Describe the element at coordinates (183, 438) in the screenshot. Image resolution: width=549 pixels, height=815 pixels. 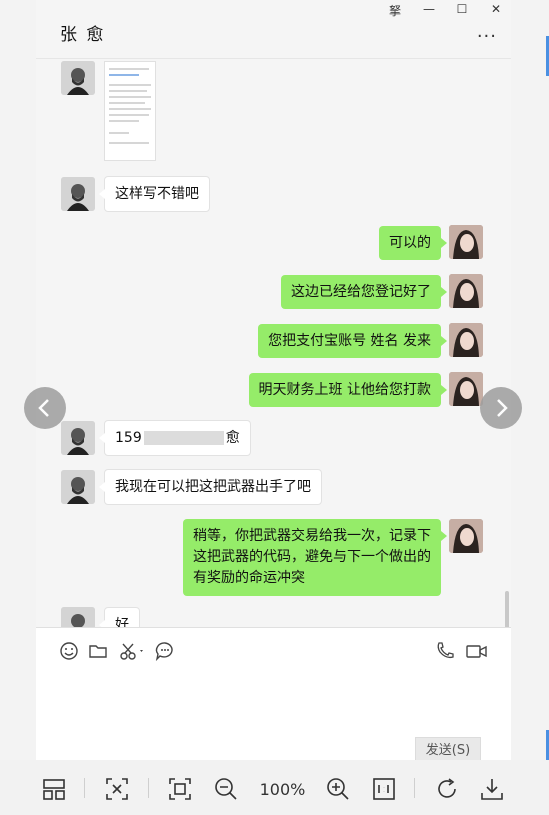
I see `redacted-text` at that location.